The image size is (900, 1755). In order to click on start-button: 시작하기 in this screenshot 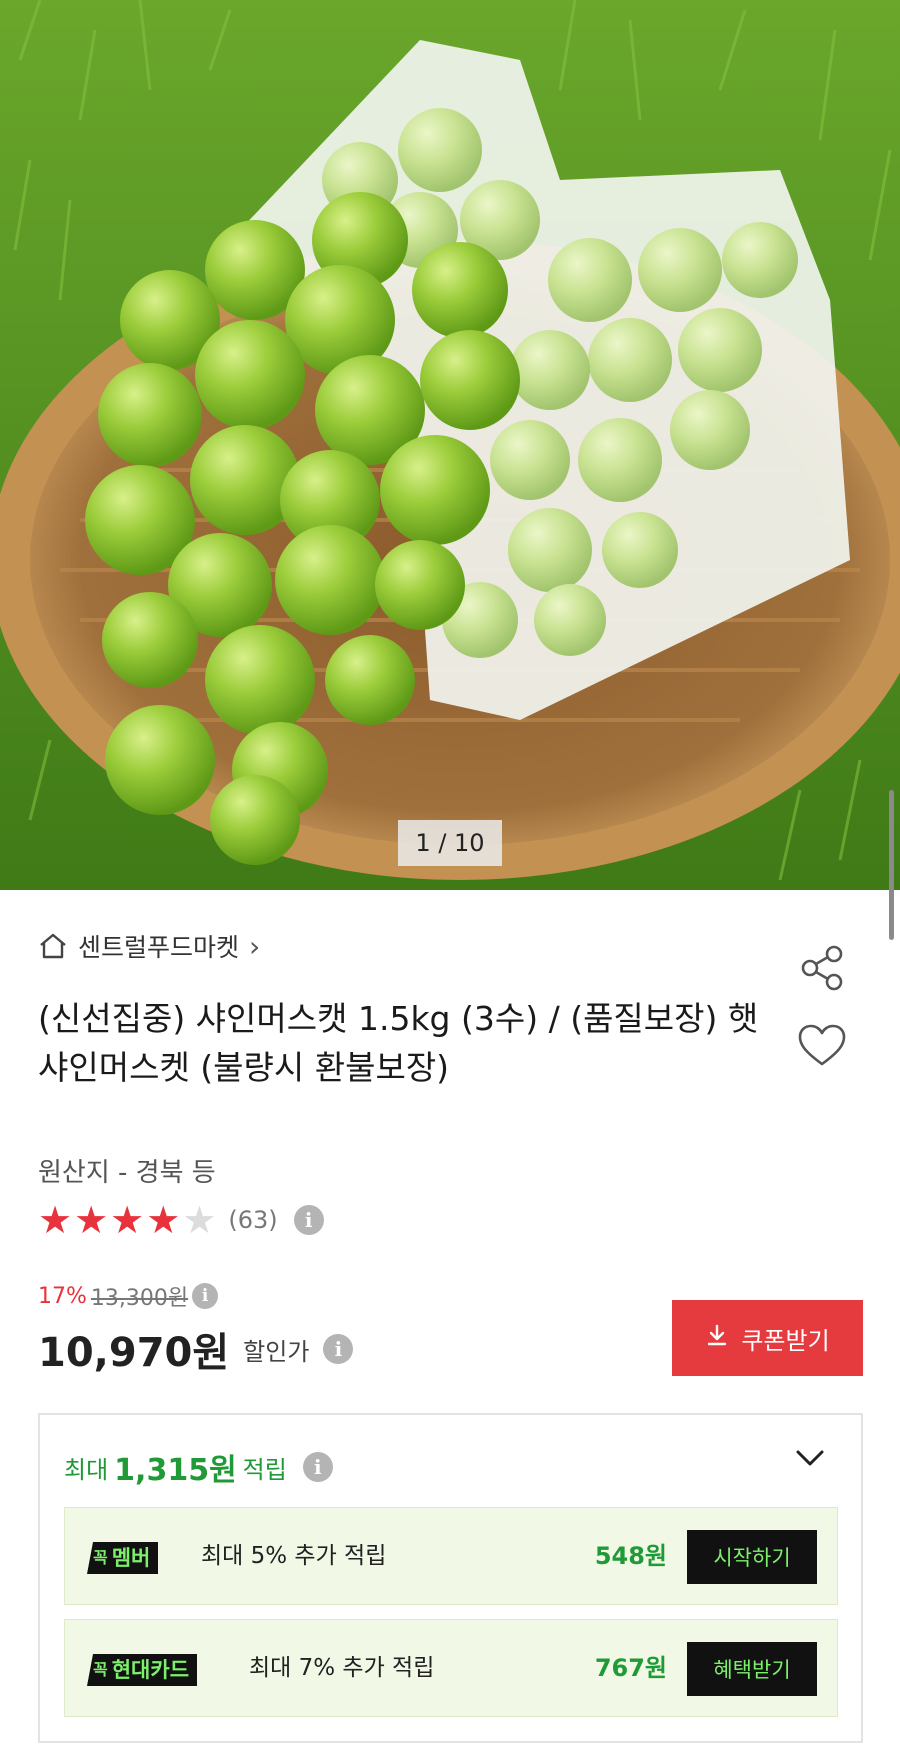, I will do `click(752, 1557)`.